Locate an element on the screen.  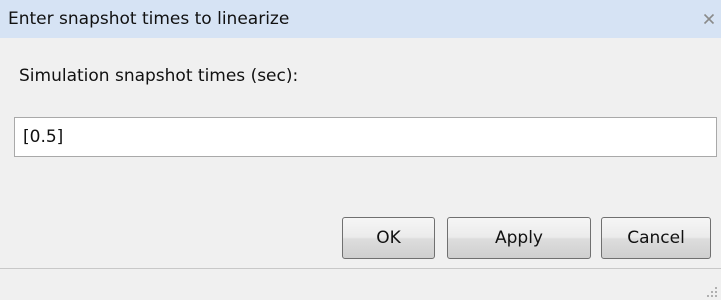
close-button is located at coordinates (709, 19).